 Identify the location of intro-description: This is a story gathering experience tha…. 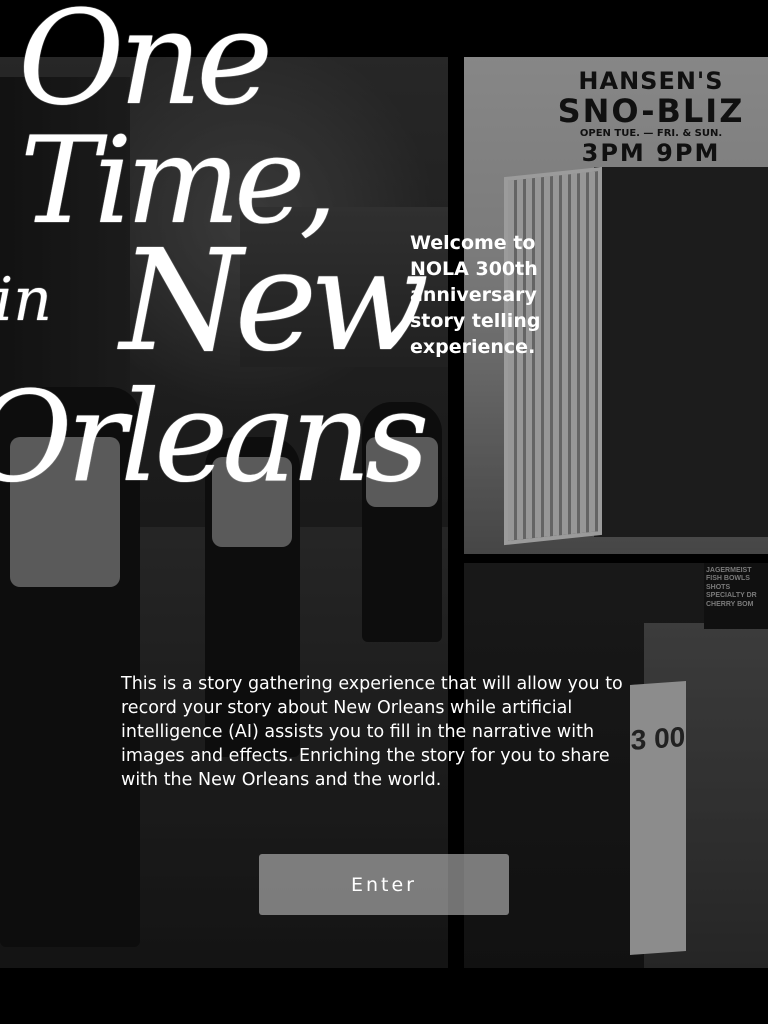
(372, 732).